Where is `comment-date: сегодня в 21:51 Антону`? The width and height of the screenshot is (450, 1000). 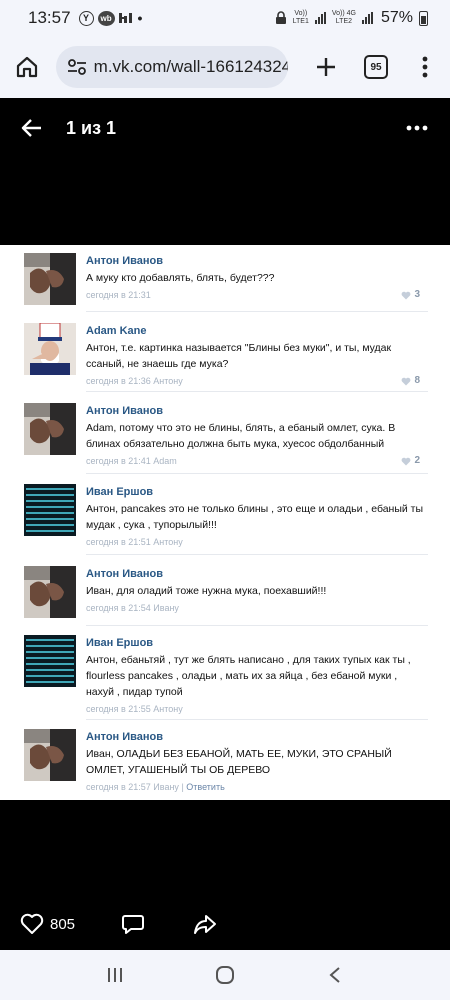
comment-date: сегодня в 21:51 Антону is located at coordinates (134, 542).